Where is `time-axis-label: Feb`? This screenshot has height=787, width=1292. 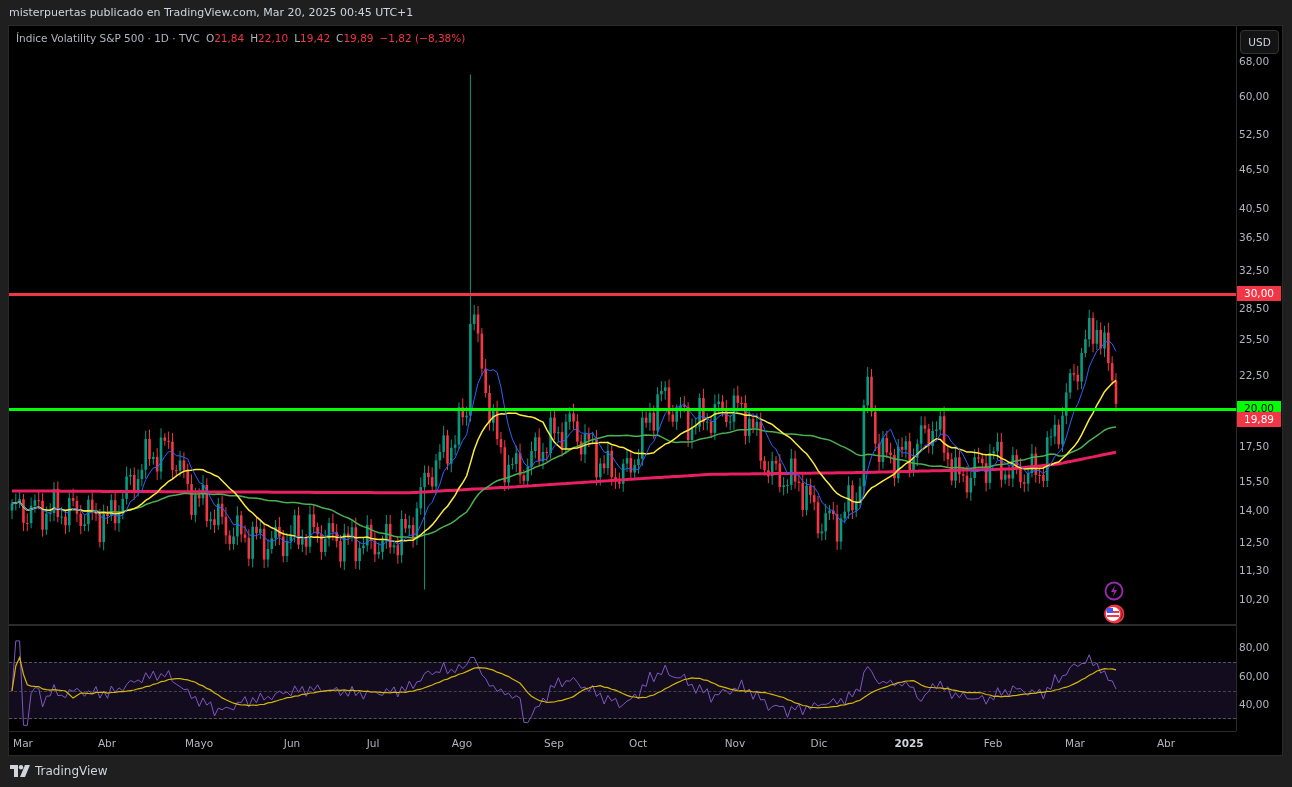
time-axis-label: Feb is located at coordinates (993, 743).